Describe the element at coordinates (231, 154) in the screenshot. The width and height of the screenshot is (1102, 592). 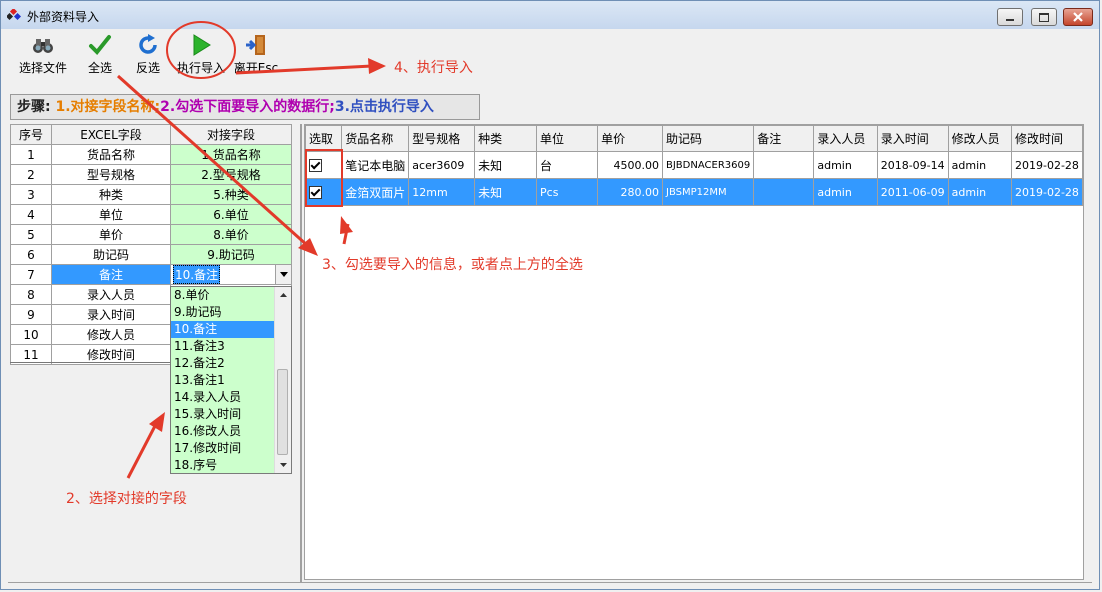
I see `target-field-cell: 1.货品名称` at that location.